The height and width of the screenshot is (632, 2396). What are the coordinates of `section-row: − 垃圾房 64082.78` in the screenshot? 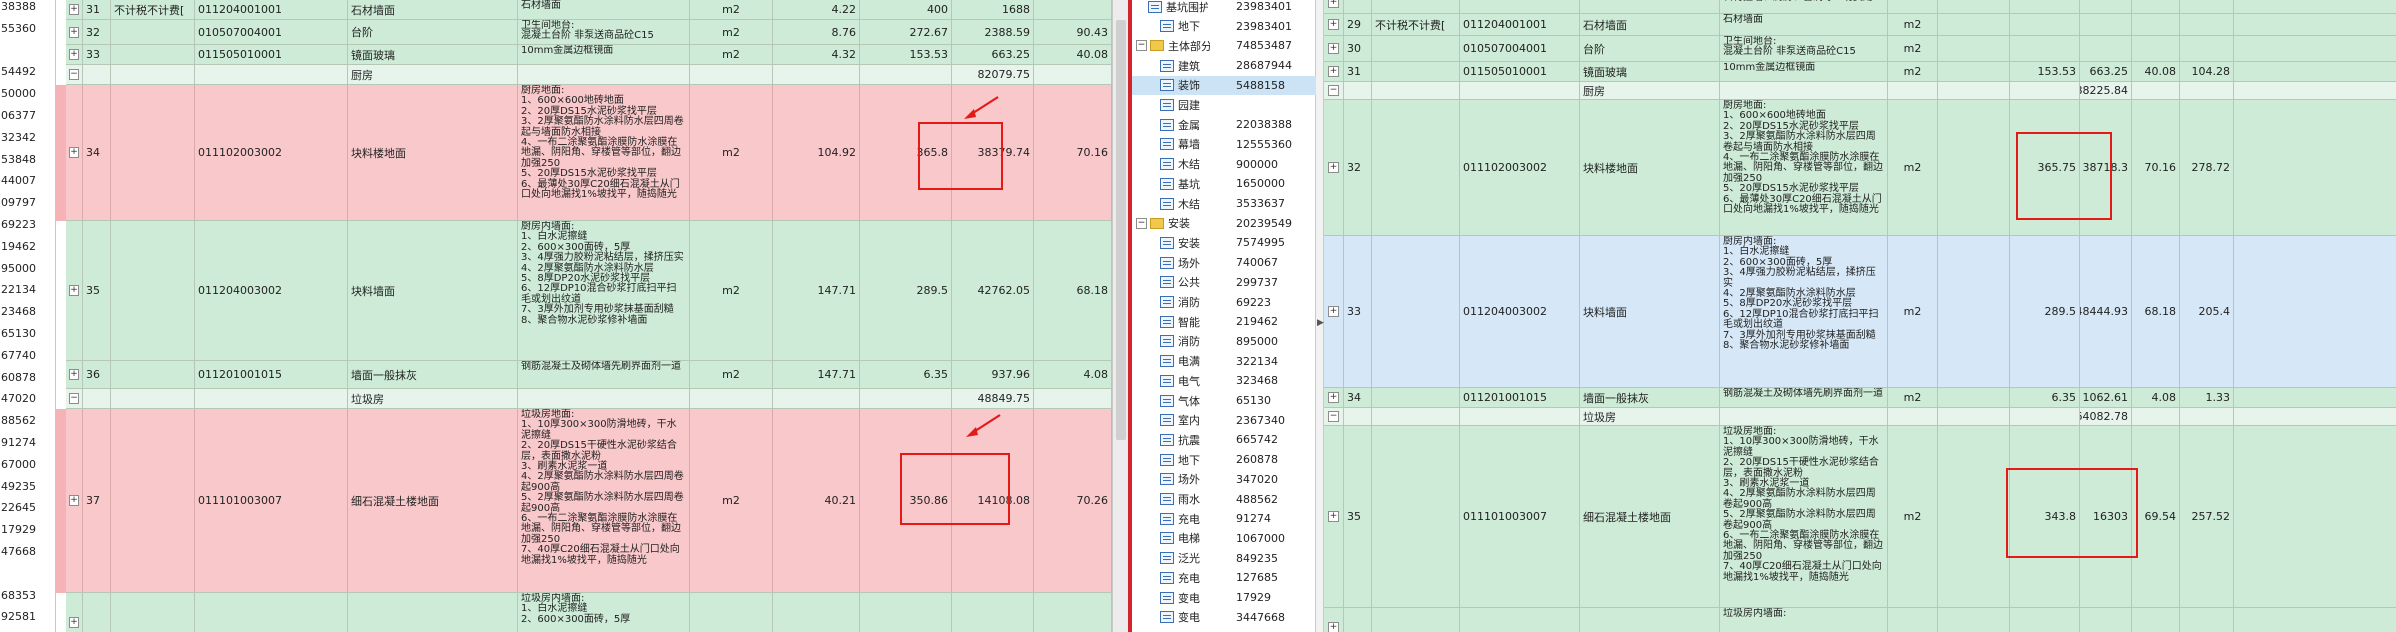 It's located at (1860, 417).